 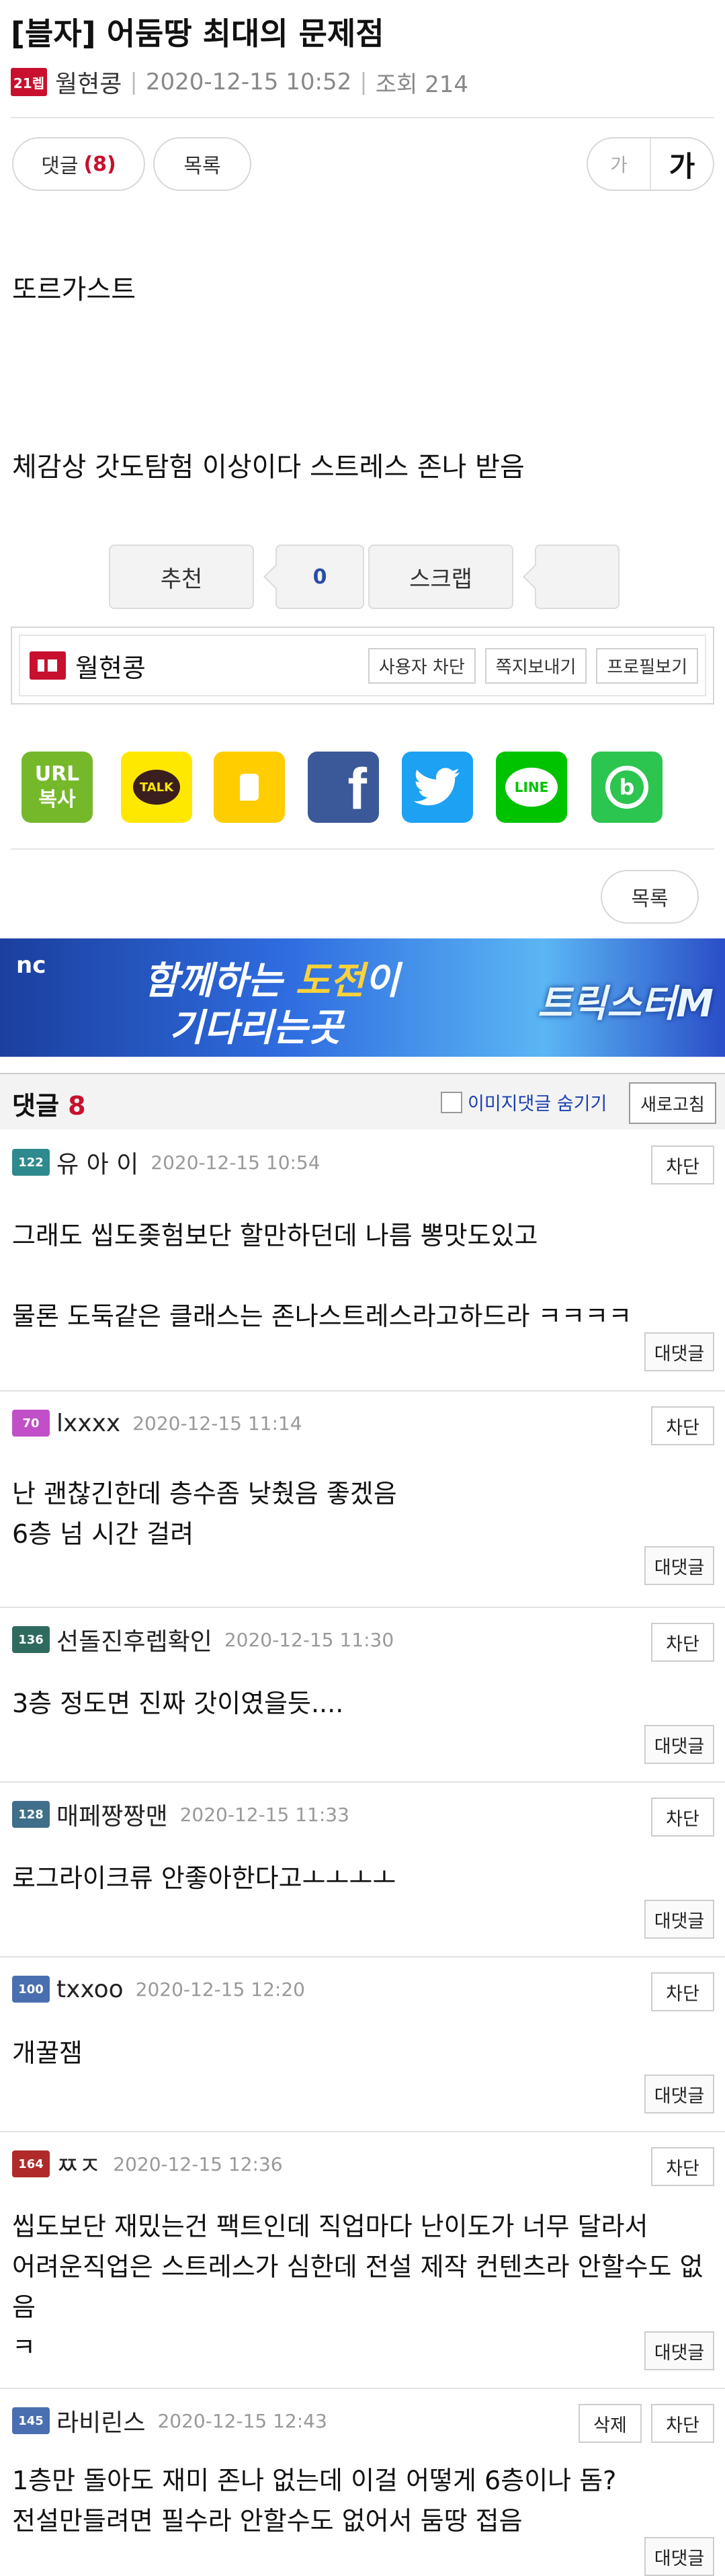 I want to click on comments-button: 댓글 (8), so click(x=78, y=164).